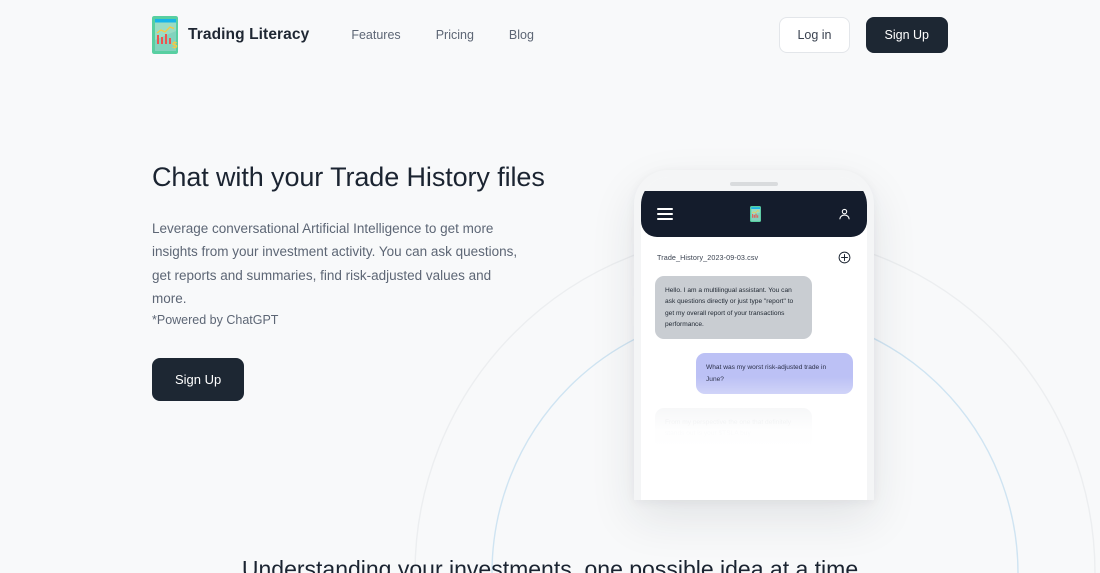  What do you see at coordinates (632, 273) in the screenshot?
I see `phone-volume-up-button` at bounding box center [632, 273].